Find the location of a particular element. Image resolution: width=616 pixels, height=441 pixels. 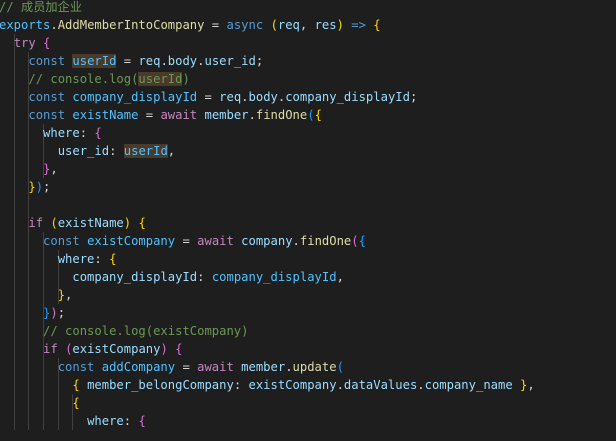

code-line: user_id: userId, is located at coordinates (87, 151).